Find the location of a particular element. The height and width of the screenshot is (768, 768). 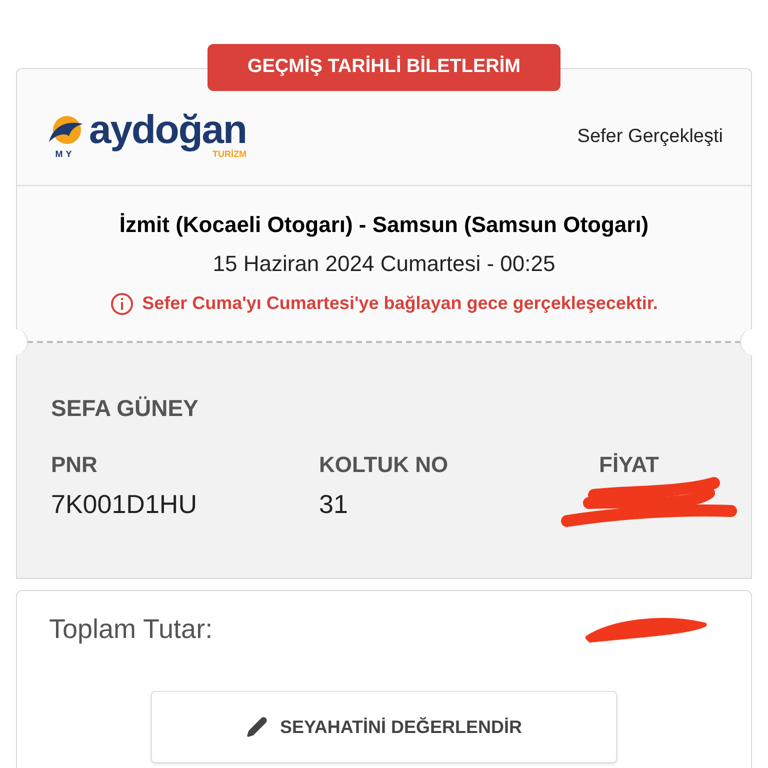

field-label: PNR is located at coordinates (74, 464).